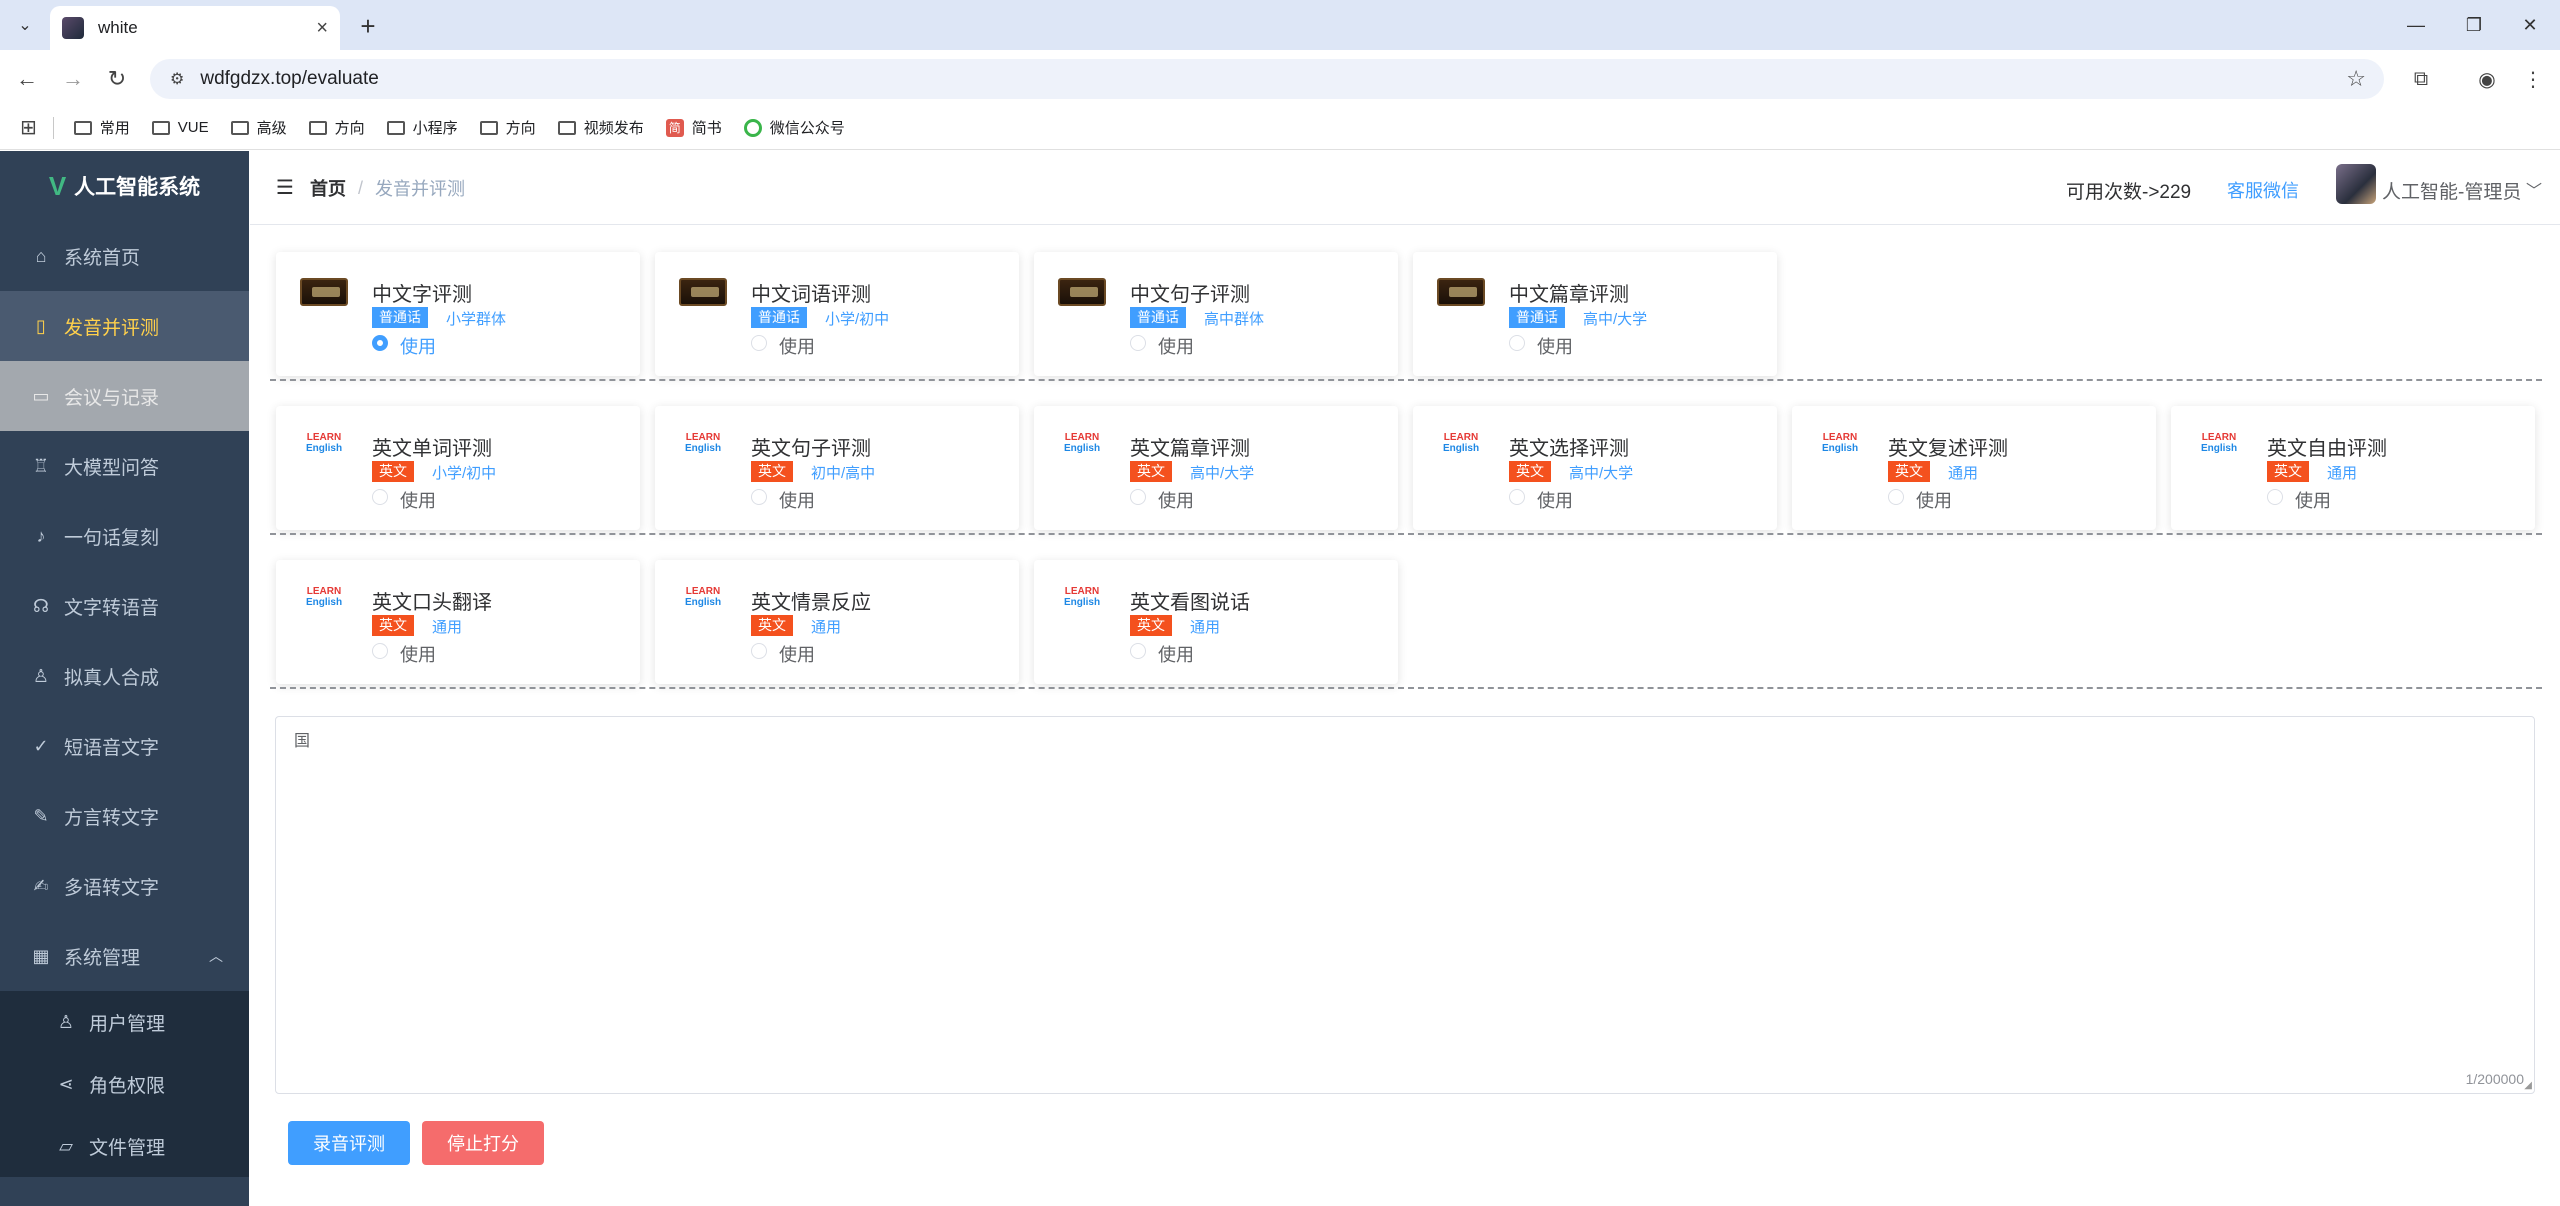 The height and width of the screenshot is (1206, 2560). I want to click on sidebar-item-human-synthesis: ♙ 拟真人合成, so click(124, 676).